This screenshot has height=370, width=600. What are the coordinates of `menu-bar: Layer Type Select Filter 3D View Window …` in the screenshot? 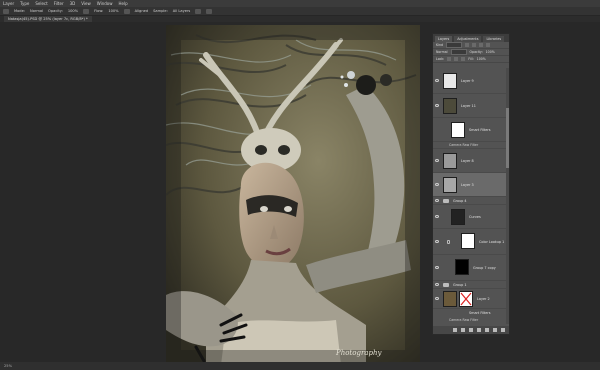 It's located at (300, 3).